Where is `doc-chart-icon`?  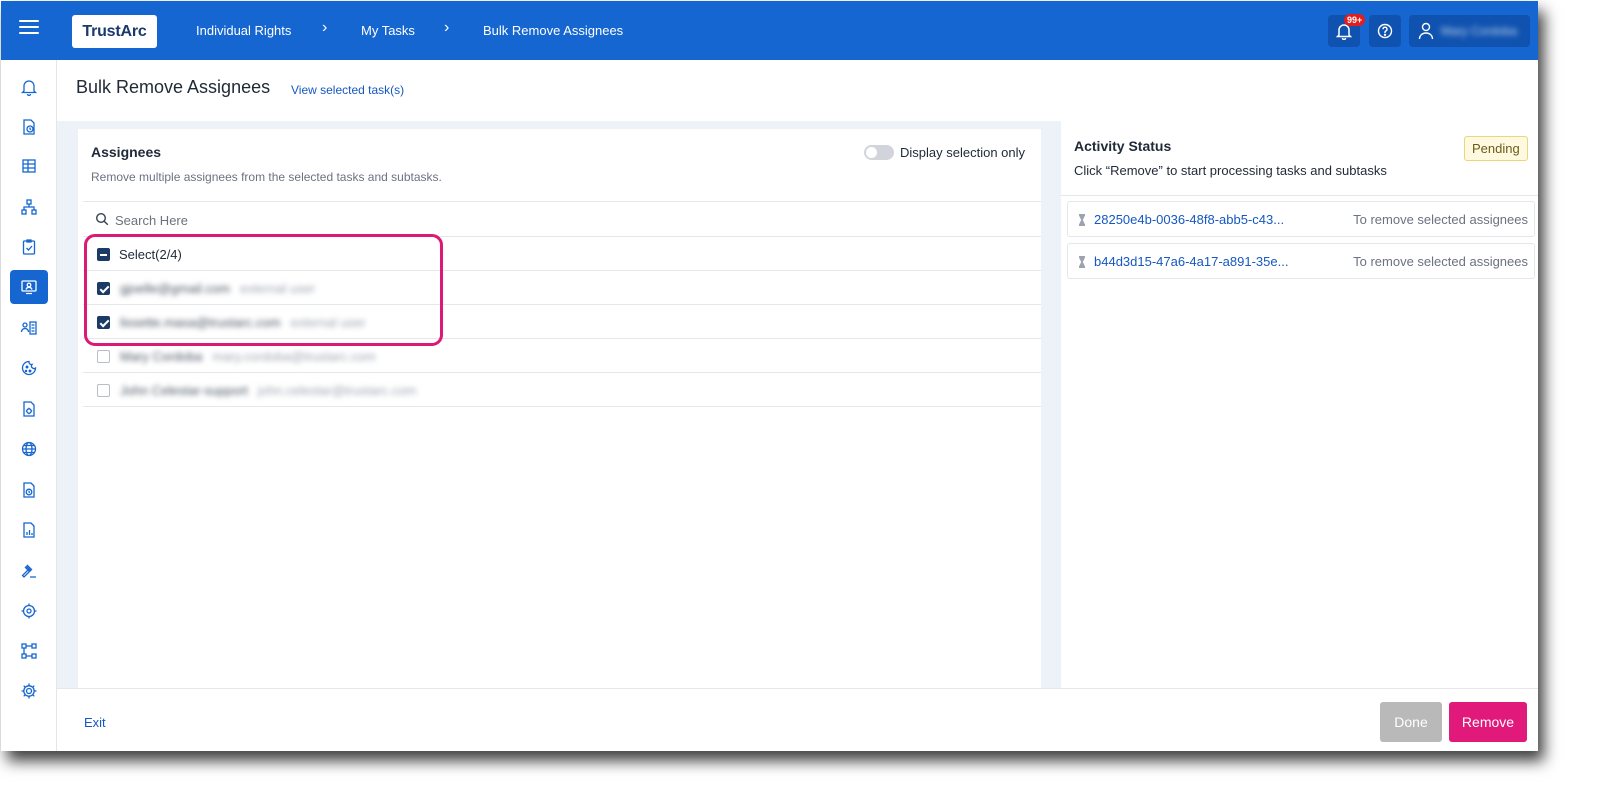 doc-chart-icon is located at coordinates (29, 530).